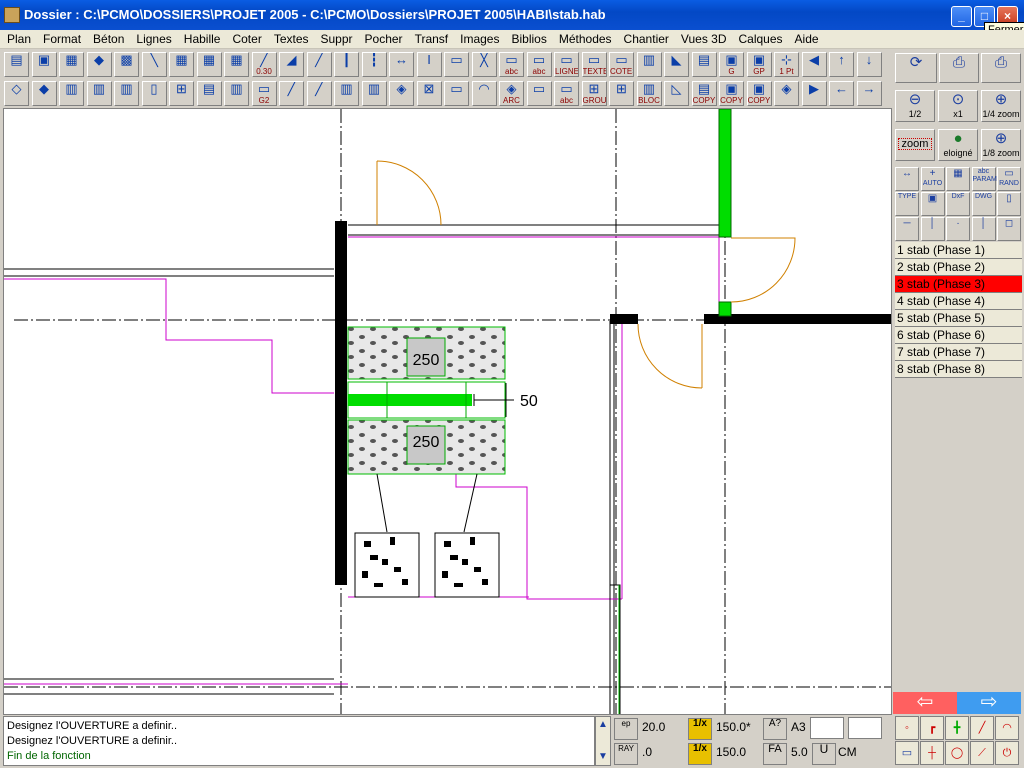  I want to click on grid-tool-9: ▯, so click(1009, 204).